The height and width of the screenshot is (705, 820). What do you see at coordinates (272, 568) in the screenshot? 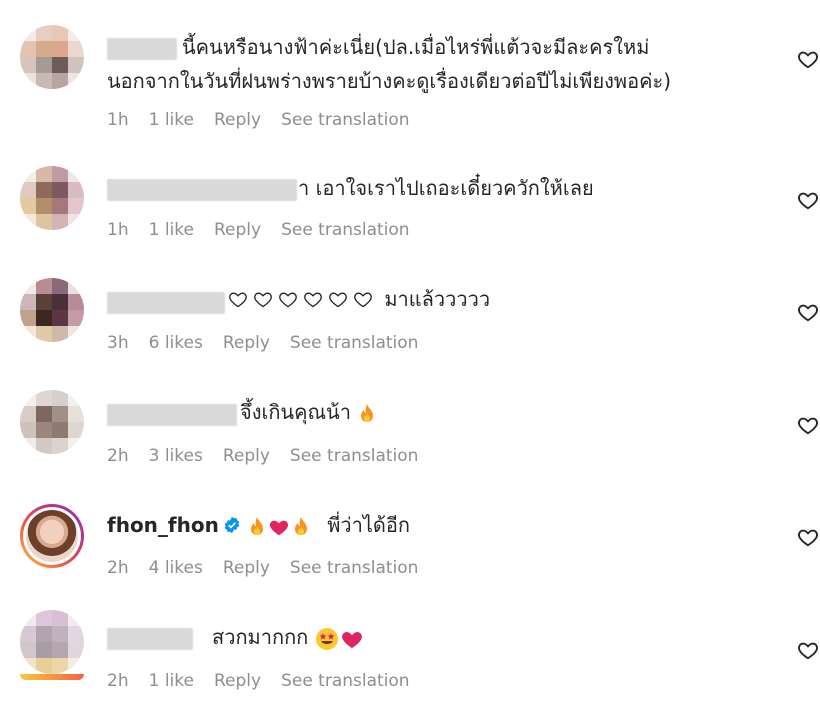
I see `comment-meta: 2h 4 likes Reply See translation` at bounding box center [272, 568].